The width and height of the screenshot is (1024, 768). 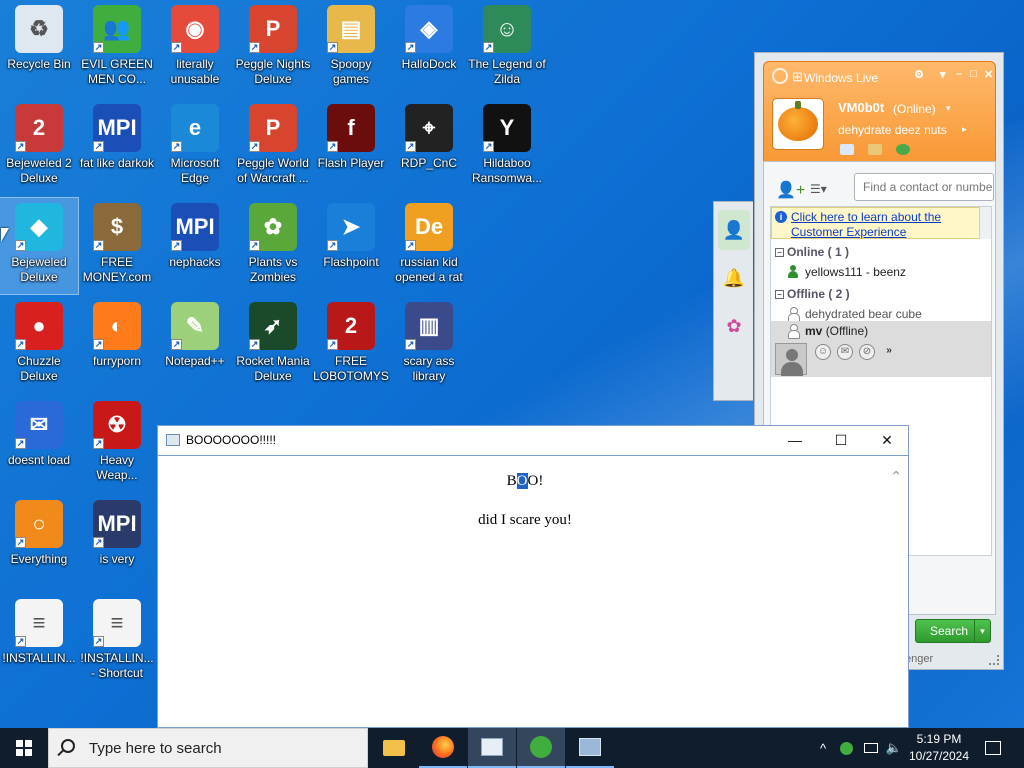 What do you see at coordinates (351, 48) in the screenshot?
I see `desktop-icon: ▤ ↗ Spoopy games` at bounding box center [351, 48].